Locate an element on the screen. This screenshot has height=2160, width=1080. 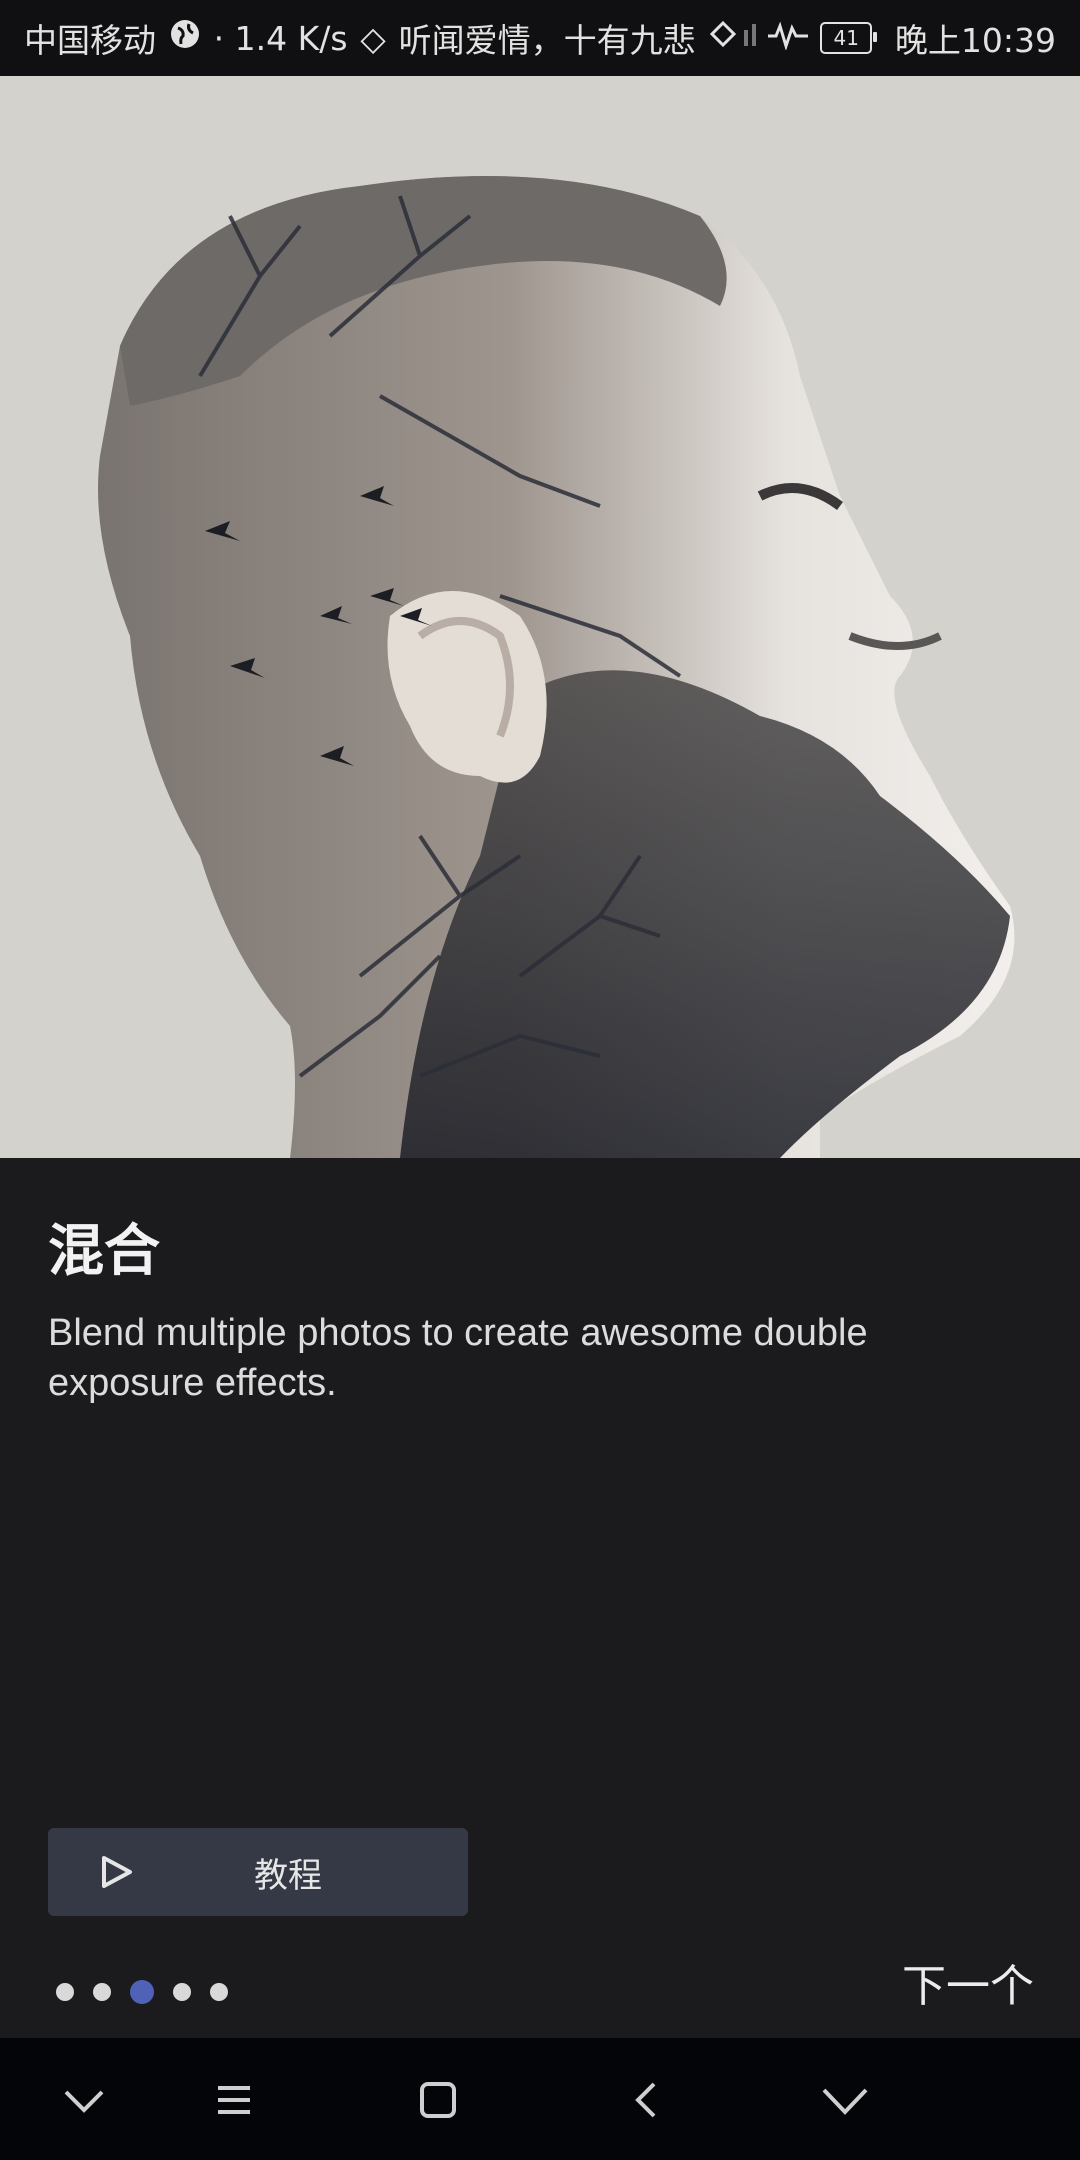
battery-icon: 41 is located at coordinates (848, 38).